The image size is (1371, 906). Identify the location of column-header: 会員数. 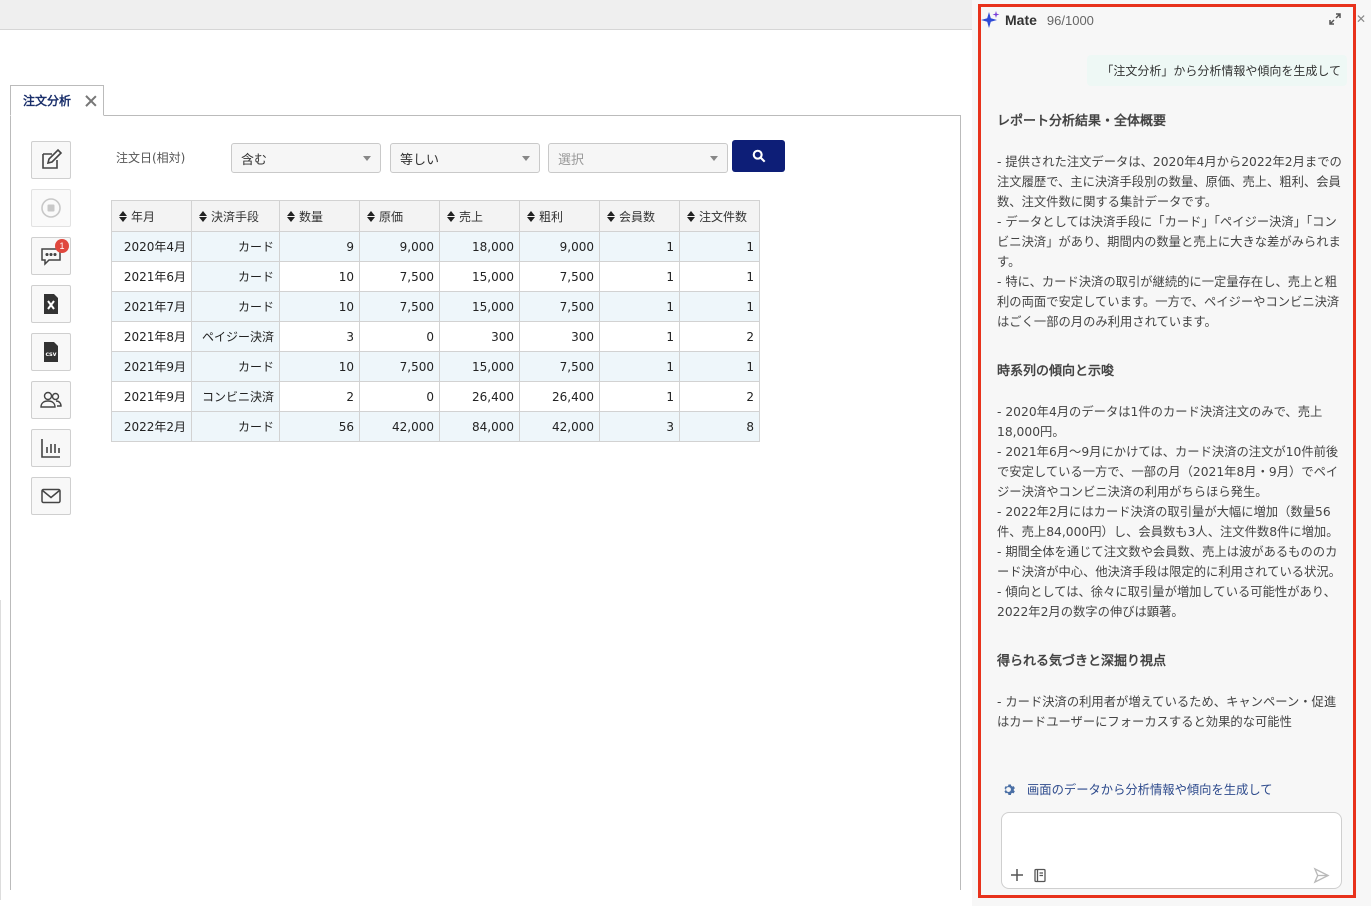
(639, 216).